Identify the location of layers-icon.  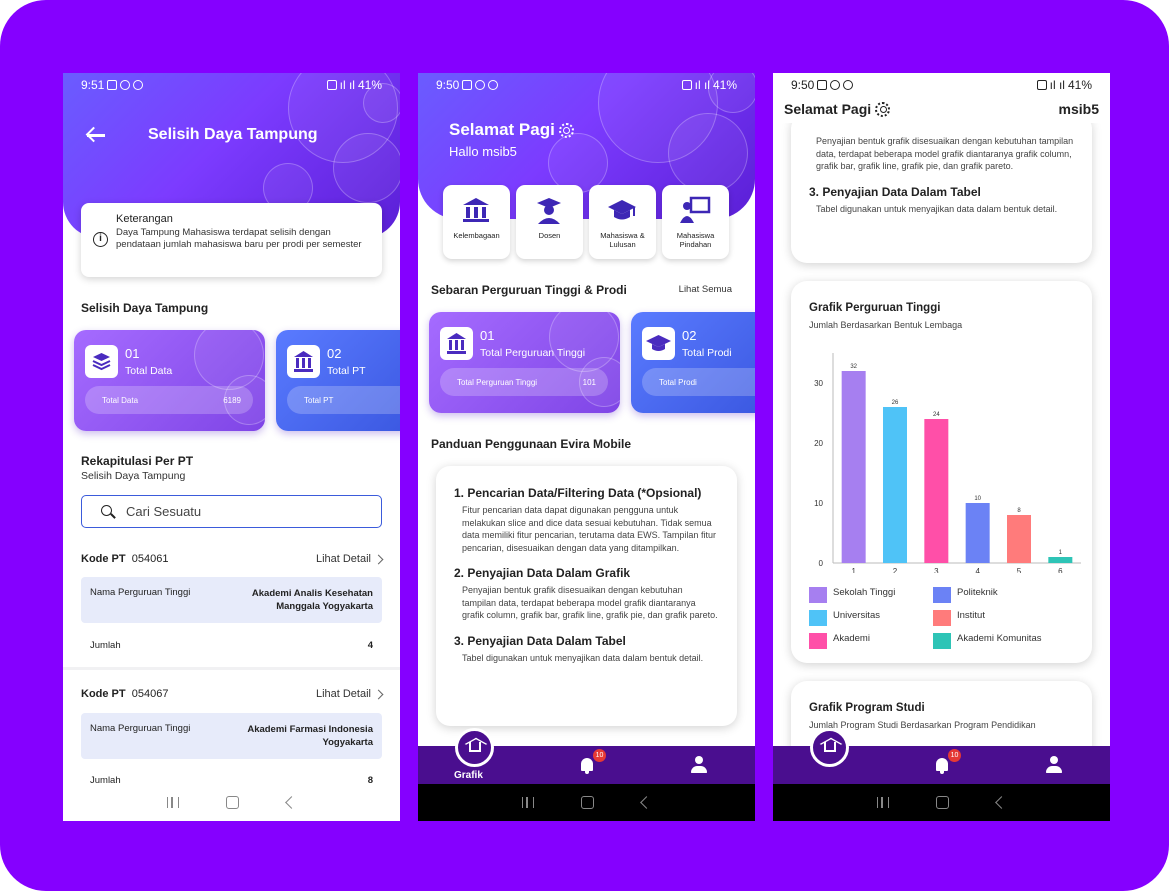
(101, 361).